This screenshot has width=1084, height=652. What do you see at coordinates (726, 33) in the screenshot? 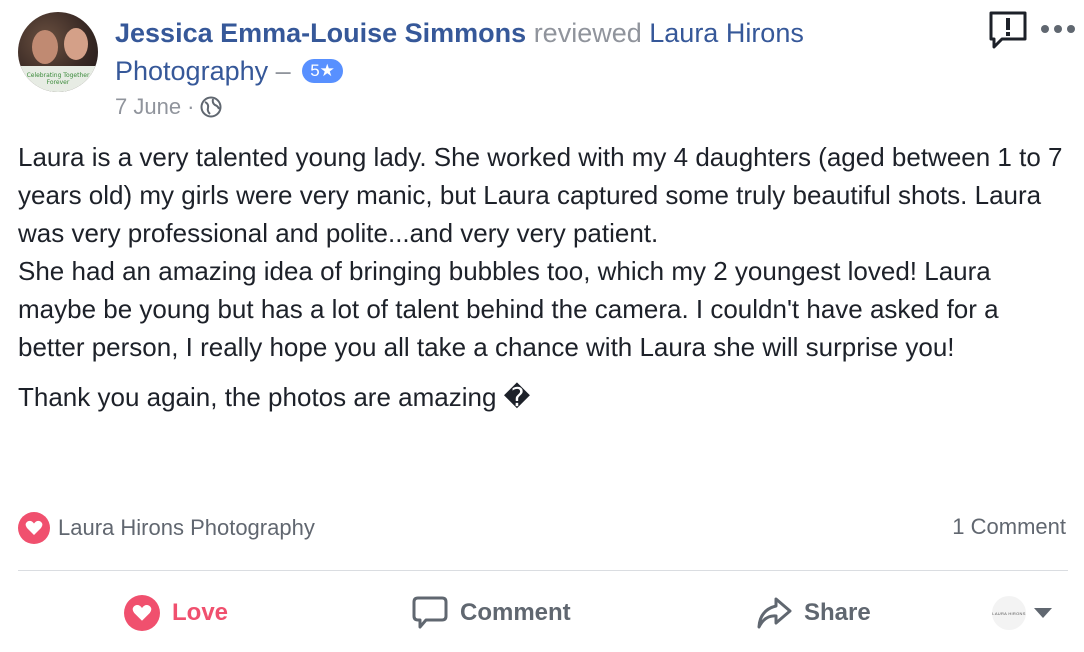
I see `page-name-line1: Laura Hirons` at bounding box center [726, 33].